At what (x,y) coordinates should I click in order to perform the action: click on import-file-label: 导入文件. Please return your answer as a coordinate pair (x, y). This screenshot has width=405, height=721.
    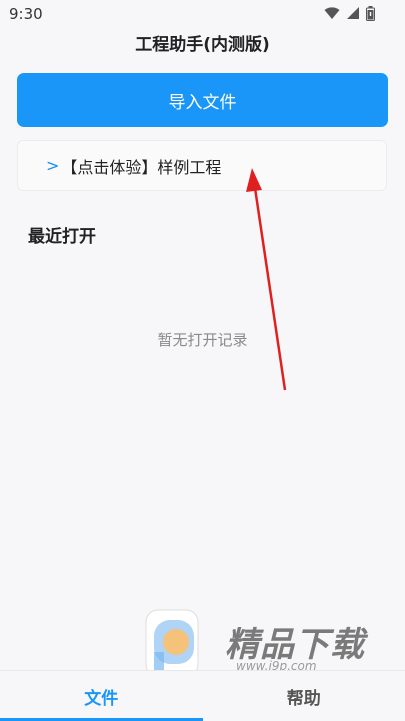
    Looking at the image, I should click on (203, 100).